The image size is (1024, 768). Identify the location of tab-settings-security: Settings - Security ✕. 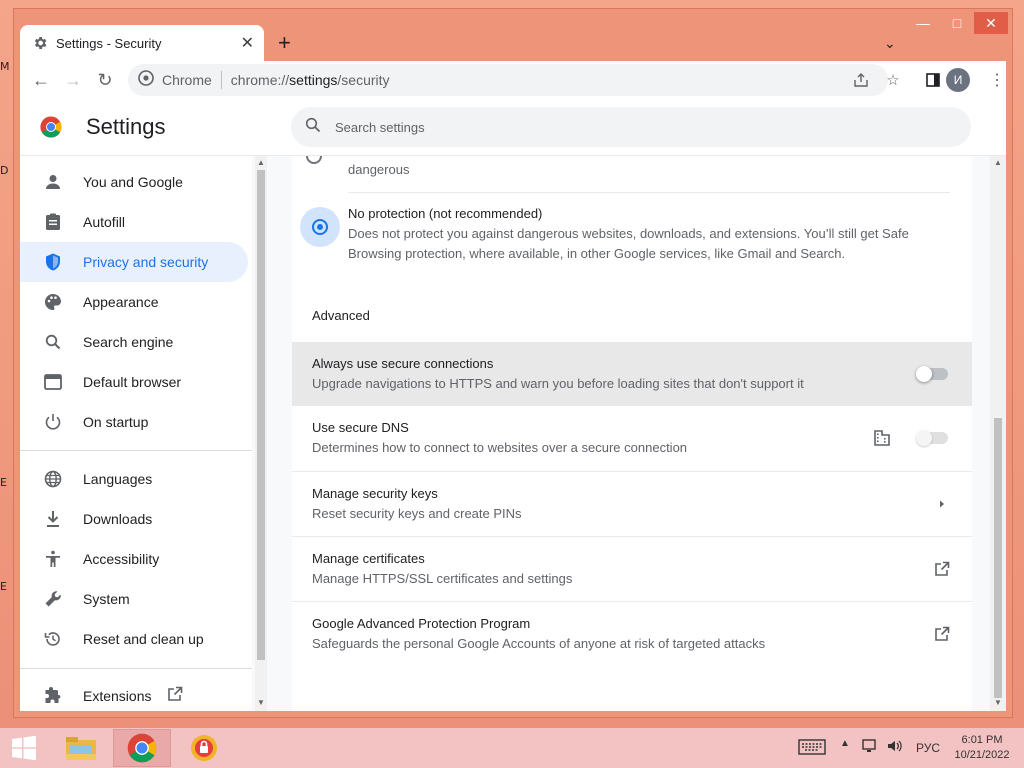
(142, 43).